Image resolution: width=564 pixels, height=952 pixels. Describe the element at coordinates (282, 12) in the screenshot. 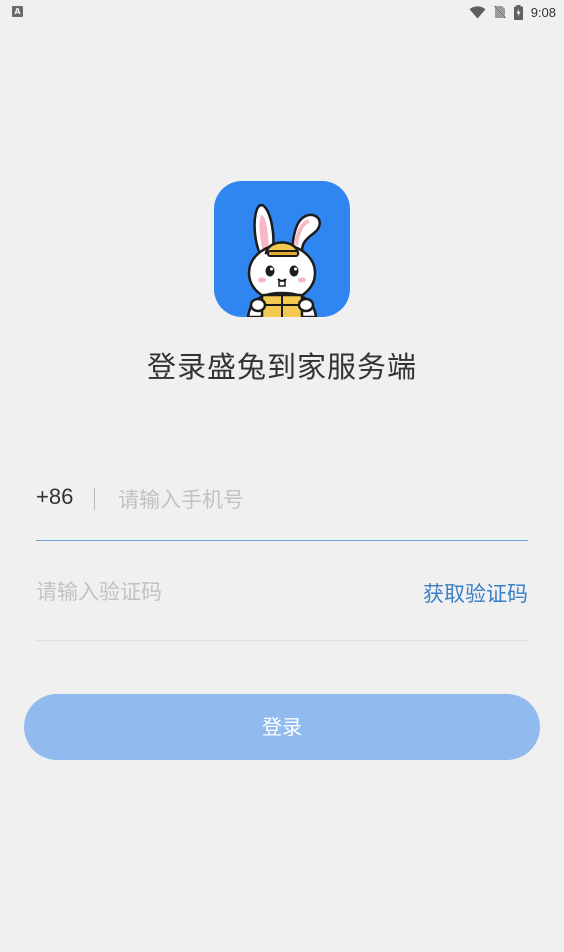

I see `status-bar: A 9:08` at that location.